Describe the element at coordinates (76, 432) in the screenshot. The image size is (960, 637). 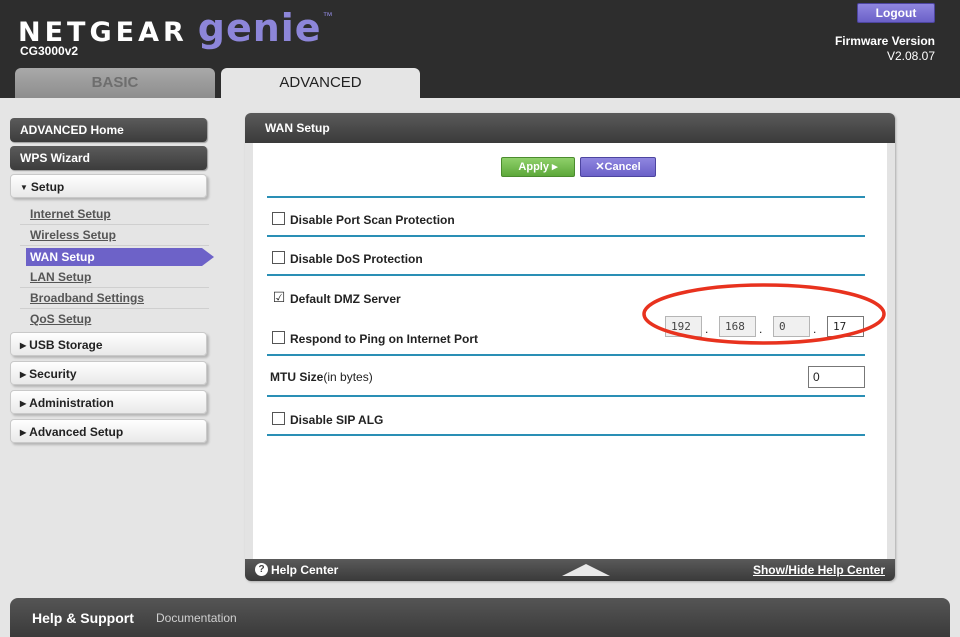
I see `sidebar-section-label: Advanced Setup` at that location.